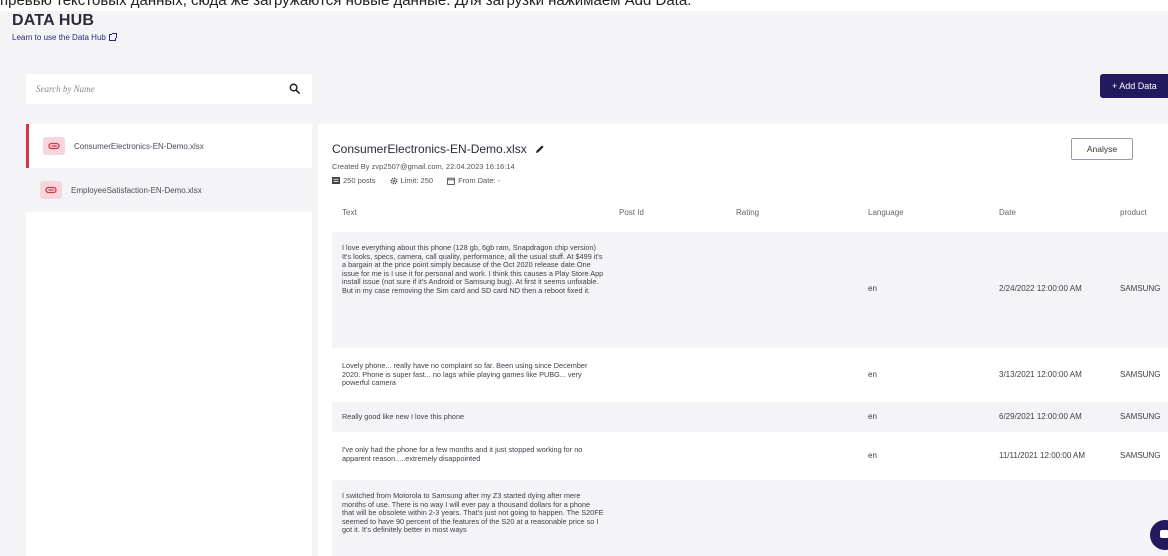 The height and width of the screenshot is (556, 1168). I want to click on add-data-button: + Add Data, so click(1134, 86).